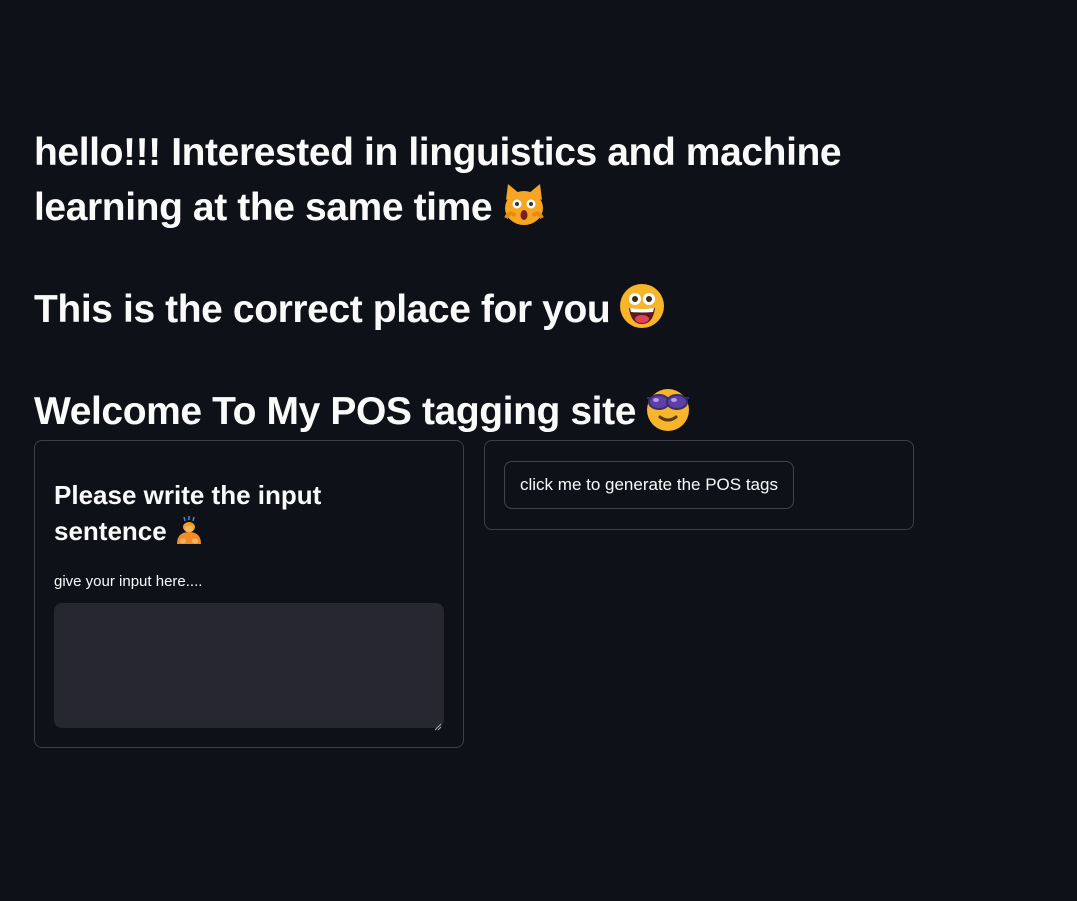 This screenshot has height=901, width=1077. Describe the element at coordinates (322, 309) in the screenshot. I see `hero-heading-2-text: This is the correct place for you` at that location.